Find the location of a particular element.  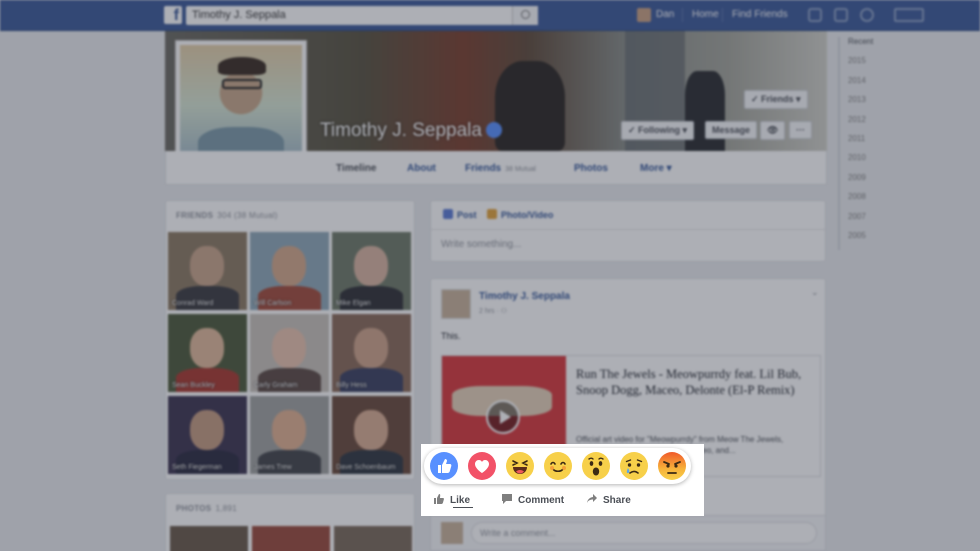

comment-label: Comment is located at coordinates (541, 500).